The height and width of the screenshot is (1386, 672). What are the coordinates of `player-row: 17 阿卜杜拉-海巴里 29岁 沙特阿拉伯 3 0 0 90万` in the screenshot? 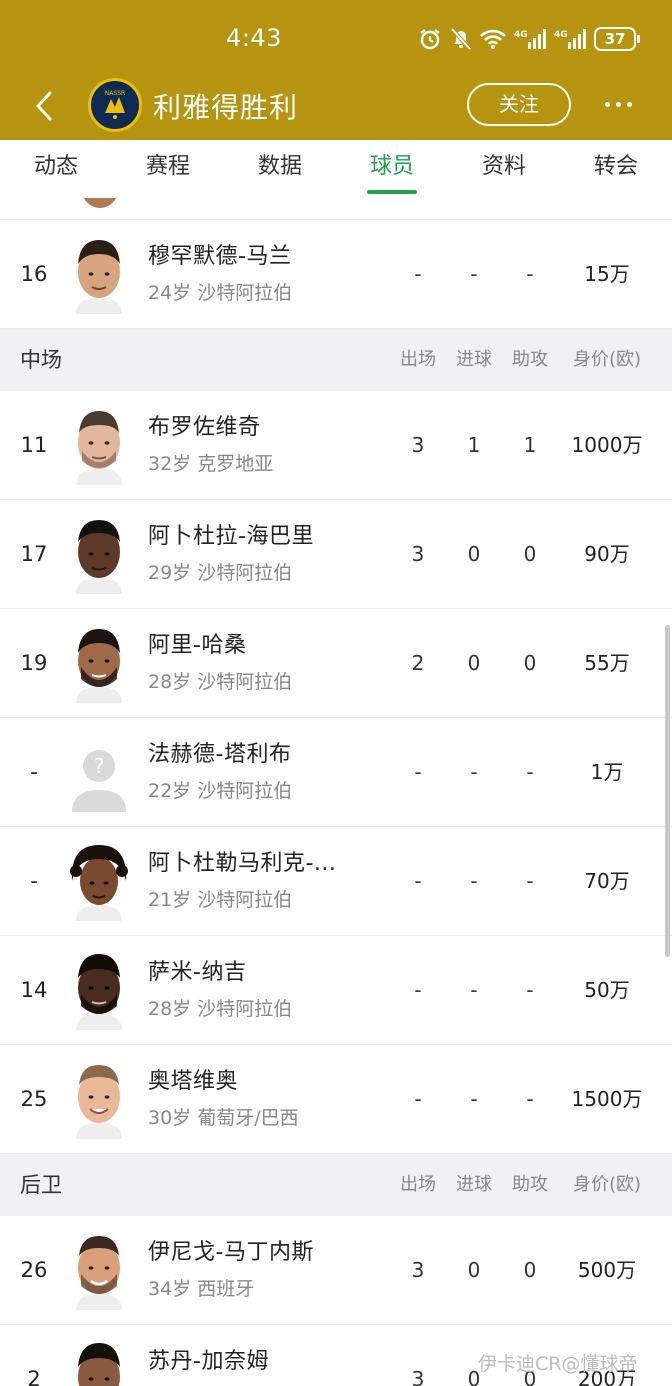 It's located at (336, 554).